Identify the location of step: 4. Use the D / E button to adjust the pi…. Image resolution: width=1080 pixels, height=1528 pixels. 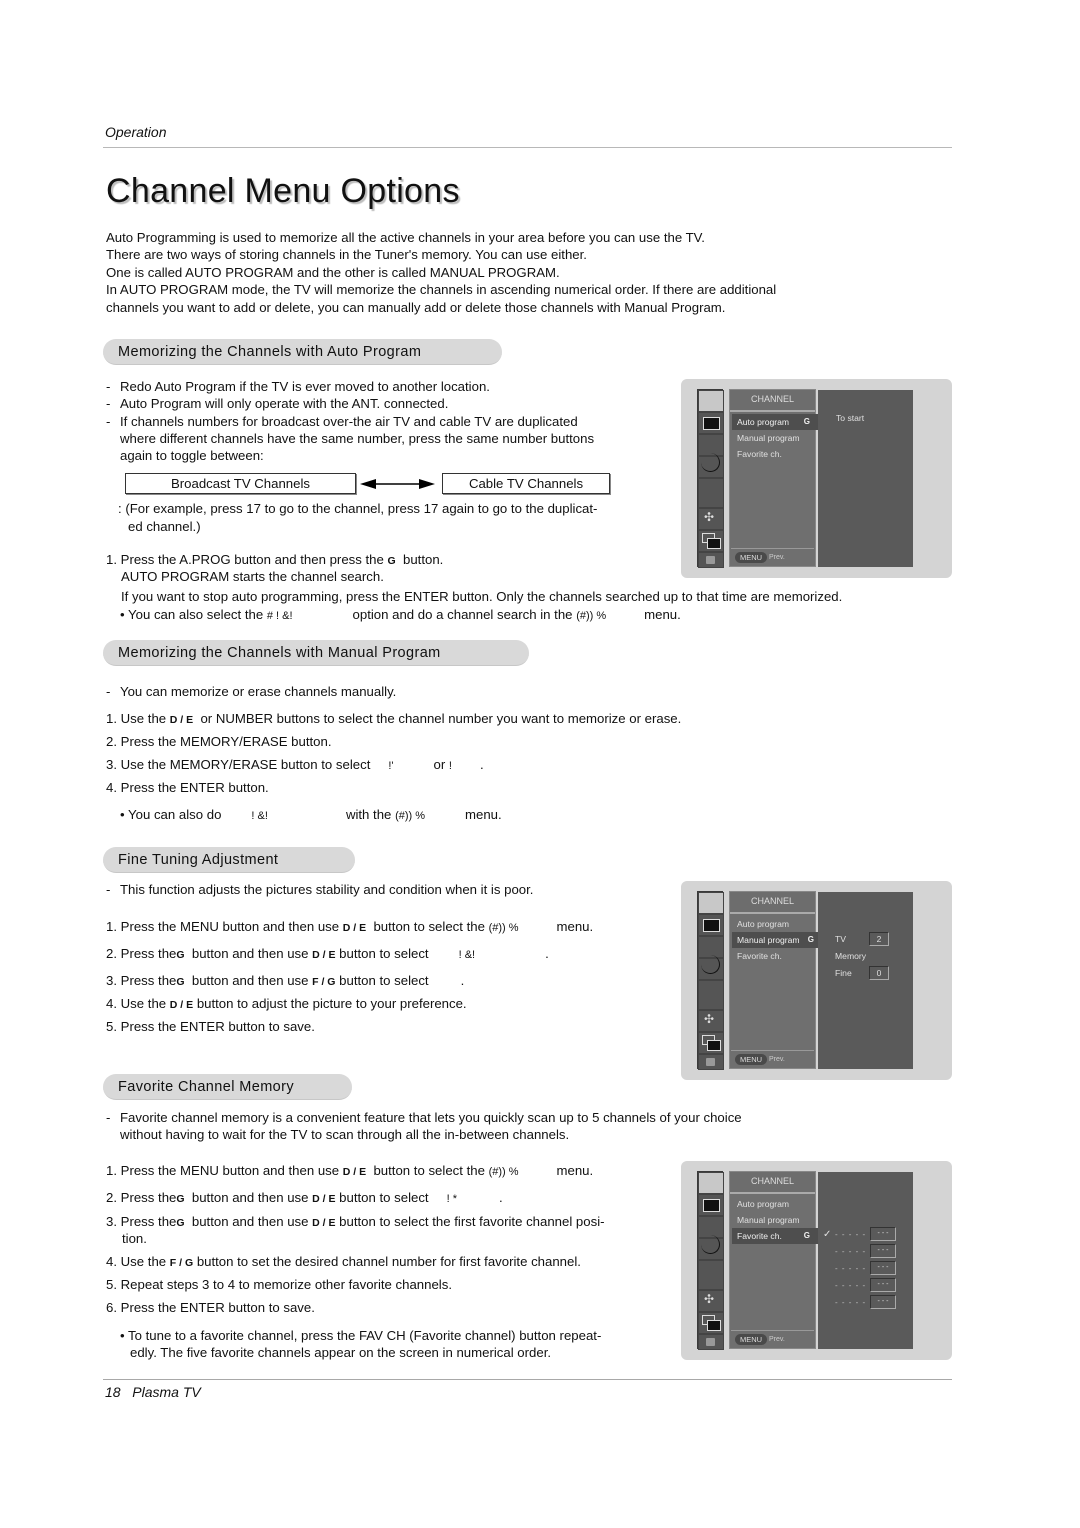
(286, 1003).